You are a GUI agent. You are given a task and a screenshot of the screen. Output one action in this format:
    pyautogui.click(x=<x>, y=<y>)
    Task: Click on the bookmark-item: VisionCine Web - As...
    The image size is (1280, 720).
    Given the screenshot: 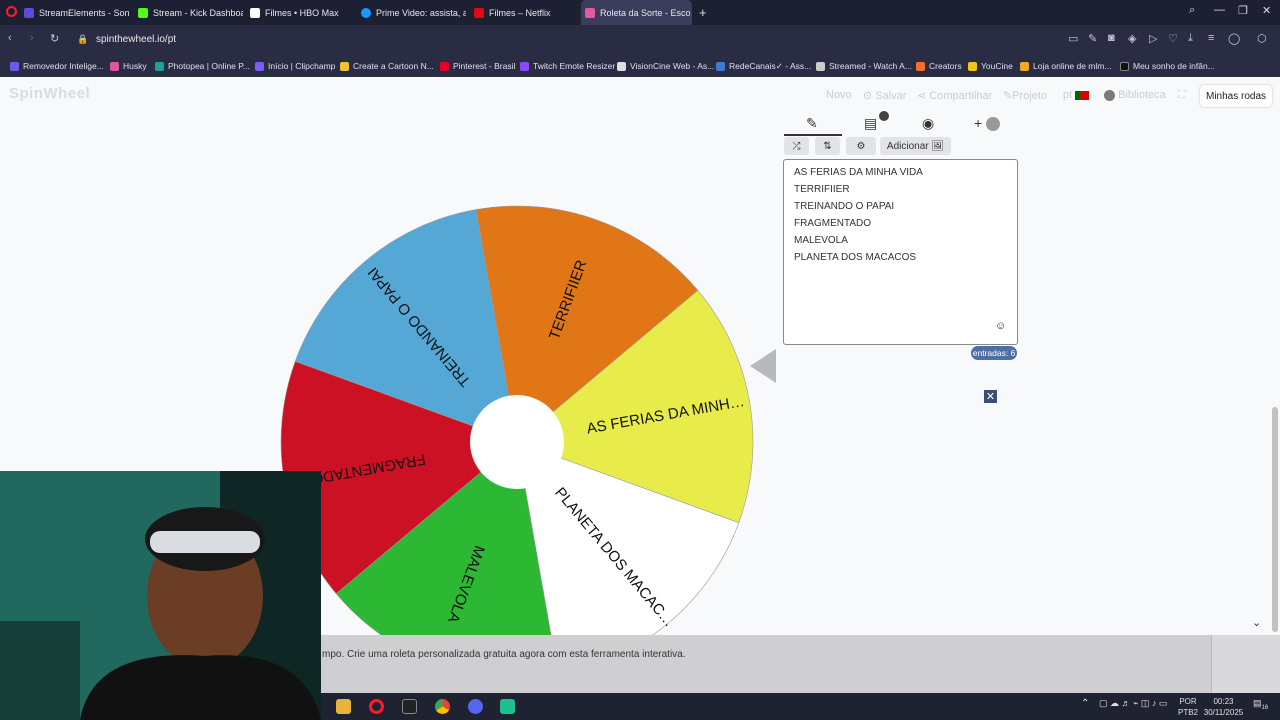 What is the action you would take?
    pyautogui.click(x=665, y=66)
    